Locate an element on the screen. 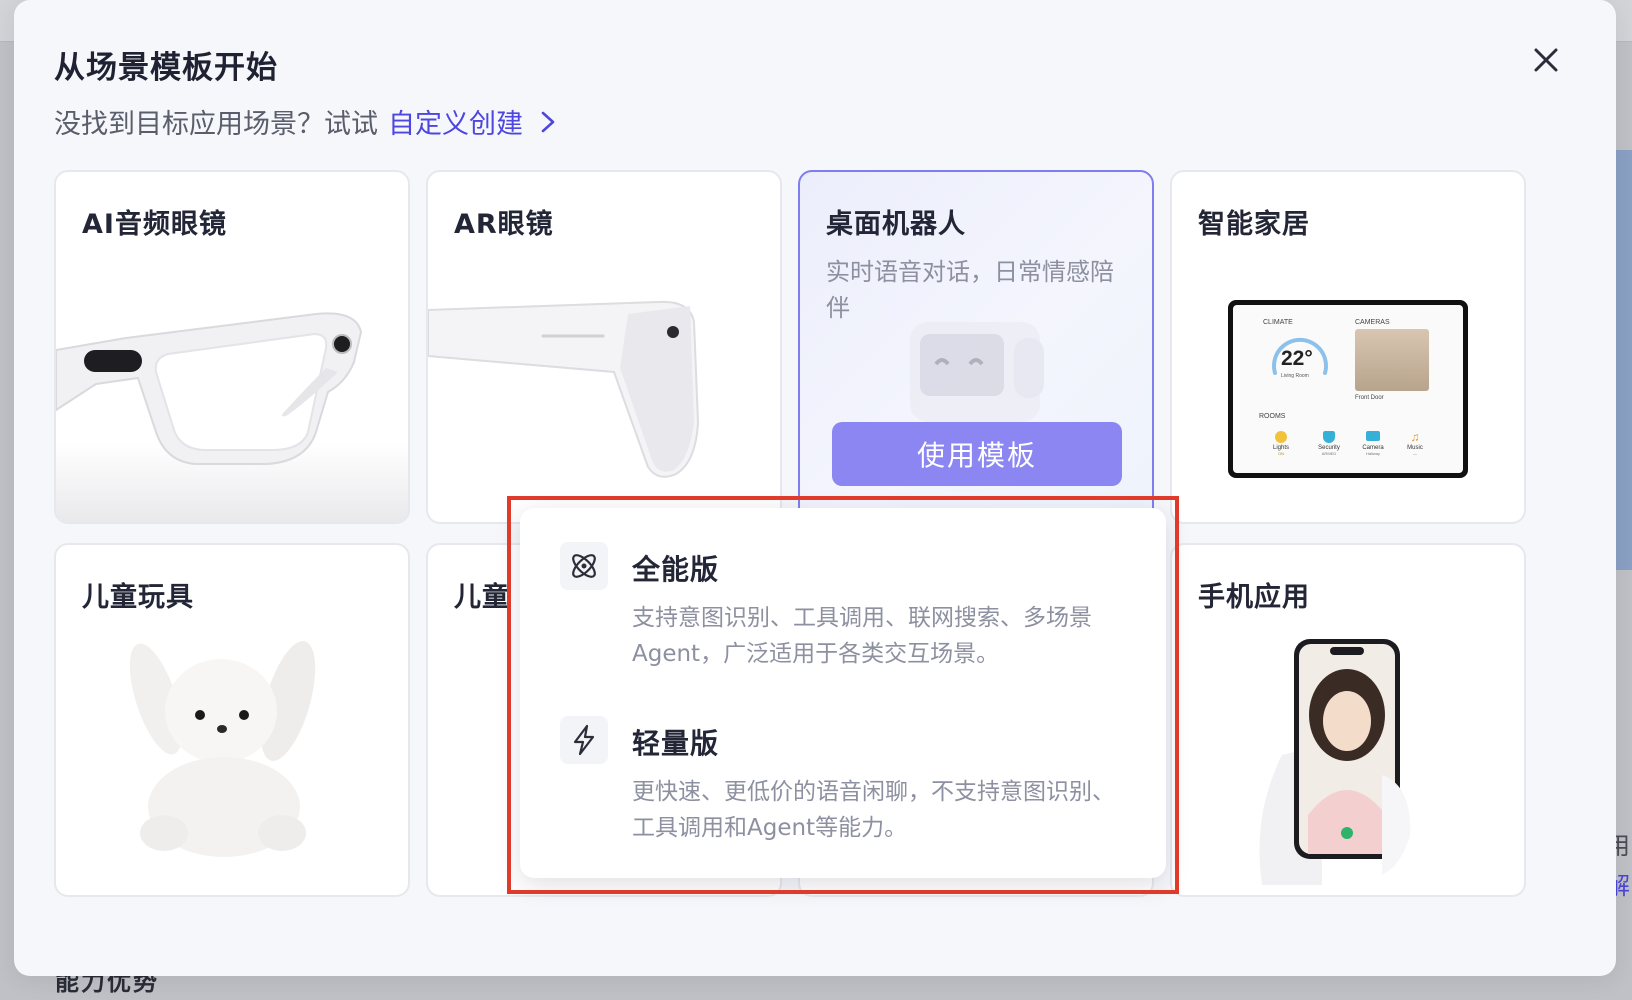 This screenshot has width=1632, height=1000. tablet-temperature: 22° is located at coordinates (1297, 358).